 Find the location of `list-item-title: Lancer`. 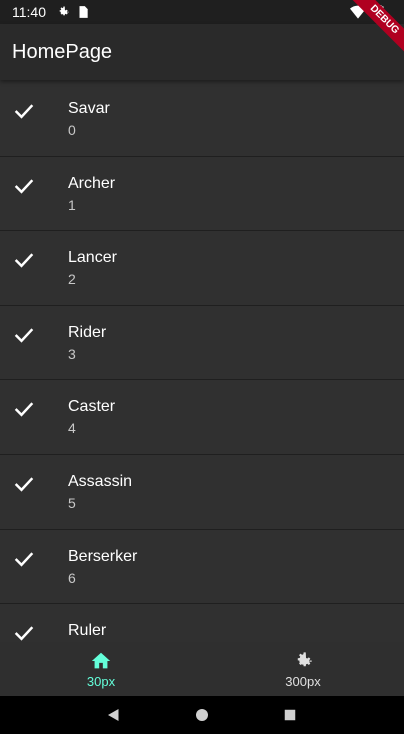

list-item-title: Lancer is located at coordinates (92, 258).